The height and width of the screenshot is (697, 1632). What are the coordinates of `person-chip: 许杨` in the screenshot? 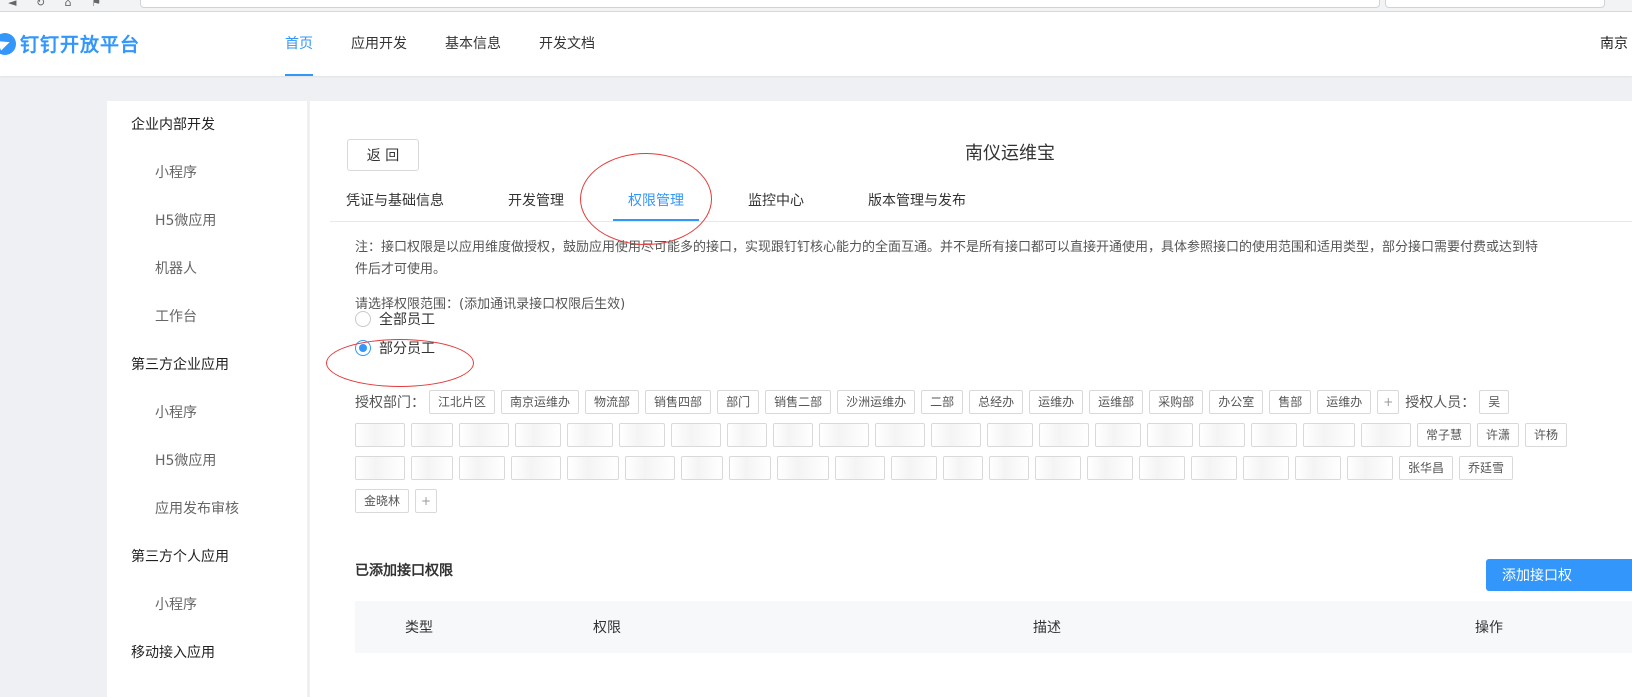 It's located at (1546, 435).